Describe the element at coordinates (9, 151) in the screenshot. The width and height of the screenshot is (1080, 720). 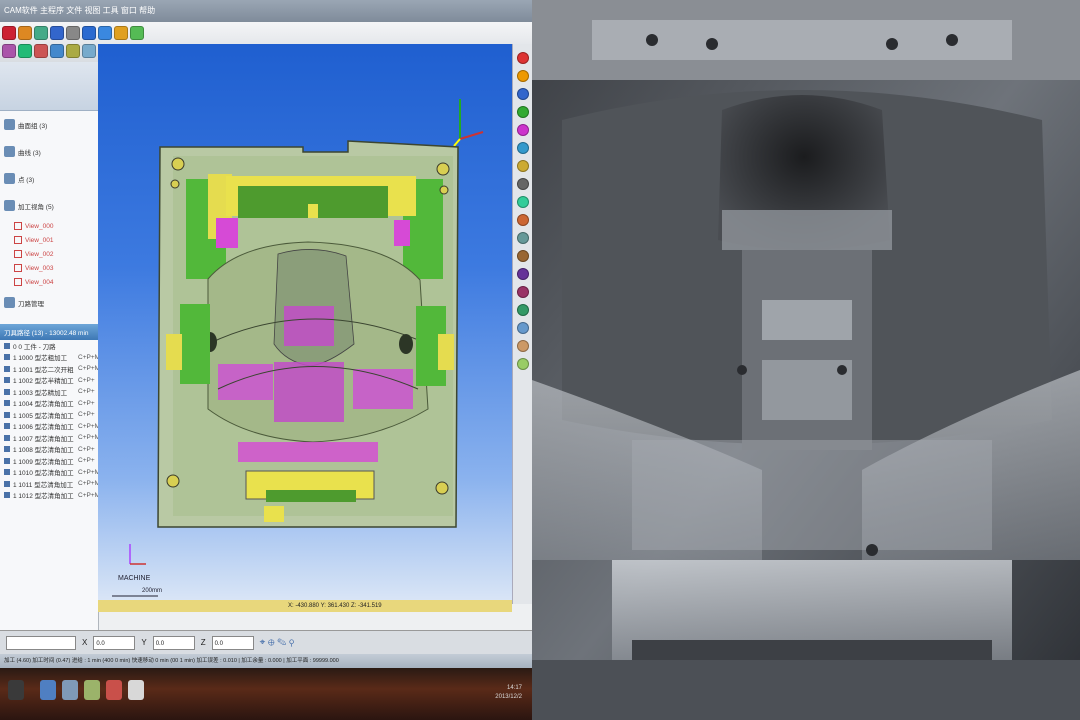
I see `curve-icon` at that location.